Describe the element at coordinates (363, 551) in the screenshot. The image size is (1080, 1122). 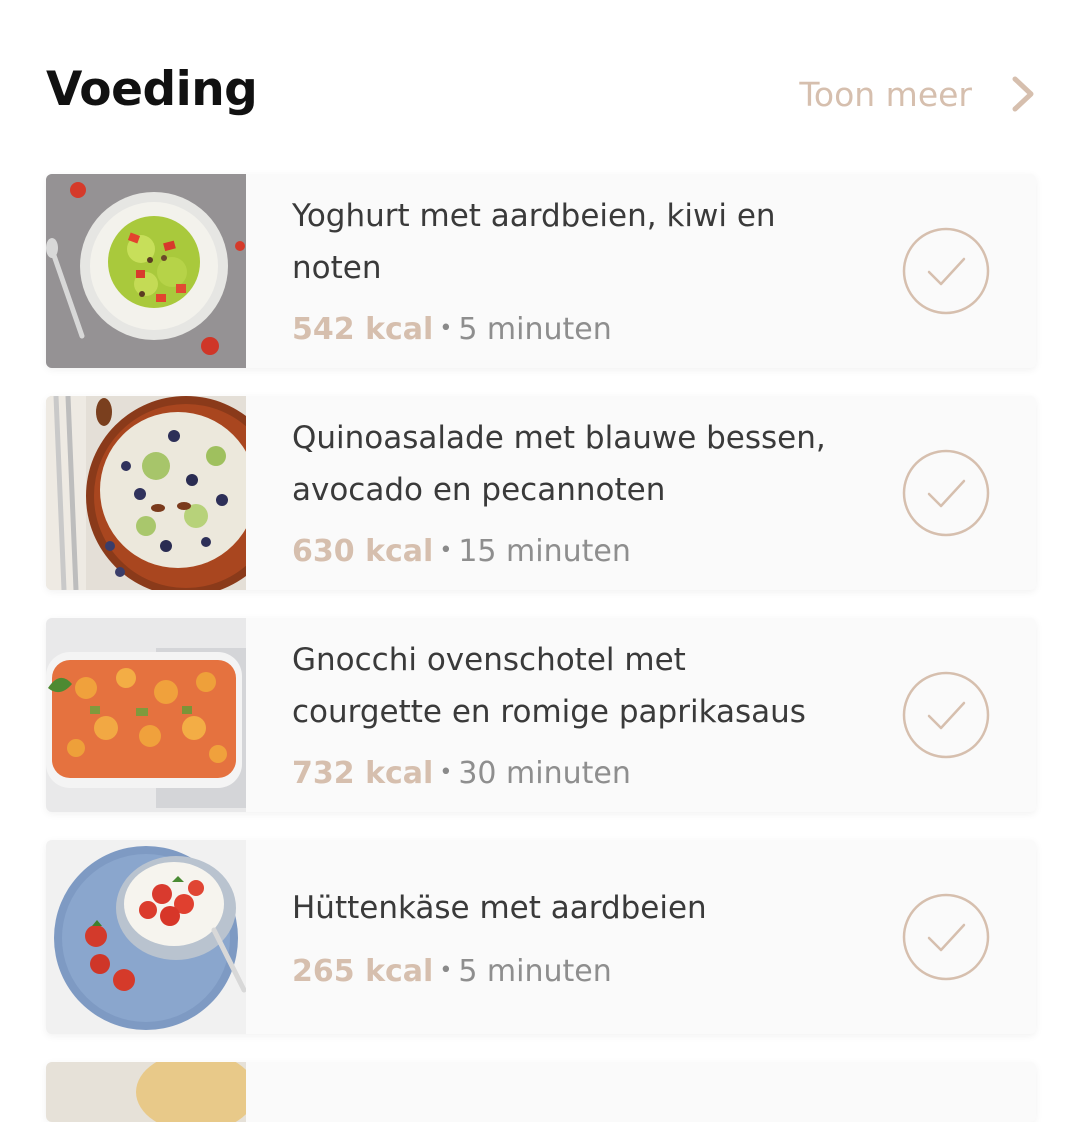
I see `recipe-kcal: 630 kcal` at that location.